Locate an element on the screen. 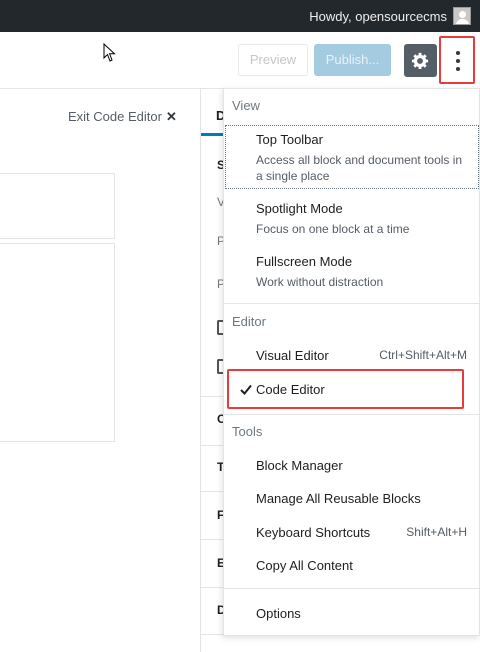  howdy-greeting: Howdy, opensourcecms is located at coordinates (378, 16).